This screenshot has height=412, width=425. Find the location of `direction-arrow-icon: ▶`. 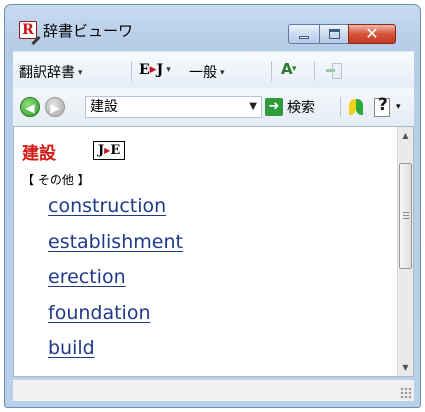

direction-arrow-icon: ▶ is located at coordinates (153, 70).